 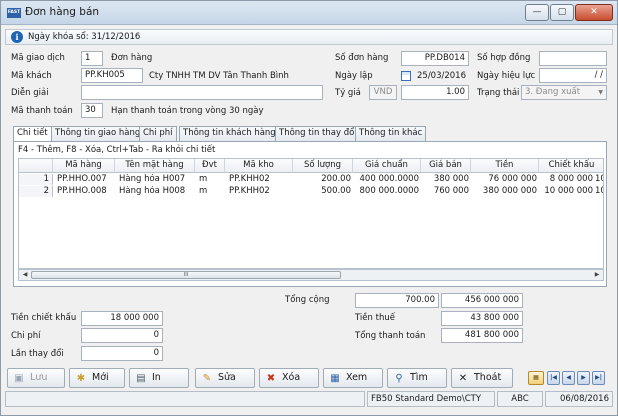 I want to click on table-cell: 8 000 000, so click(x=567, y=179).